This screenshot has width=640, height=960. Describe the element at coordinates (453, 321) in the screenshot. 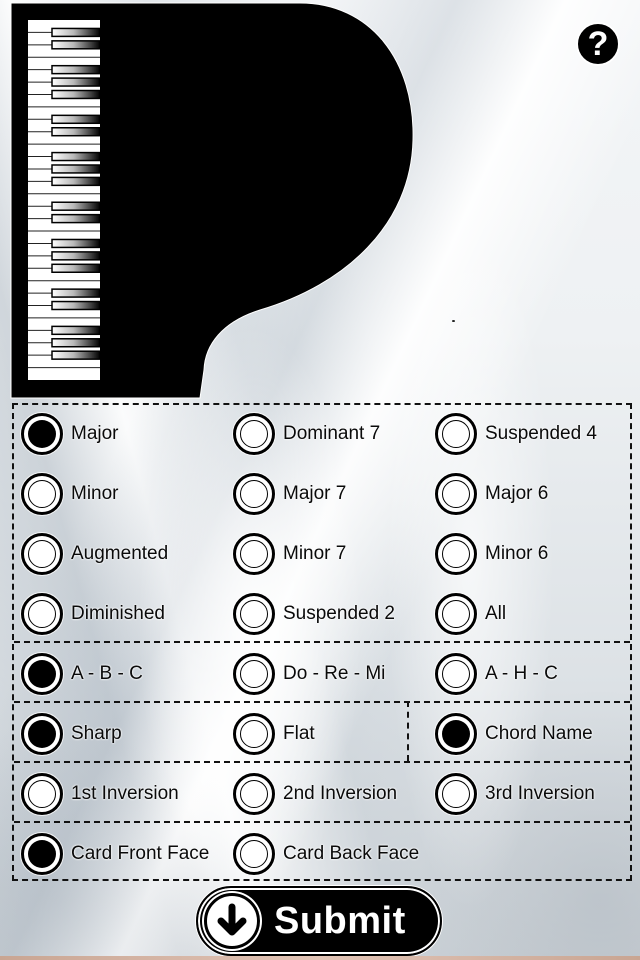

I see `stray-dot` at that location.